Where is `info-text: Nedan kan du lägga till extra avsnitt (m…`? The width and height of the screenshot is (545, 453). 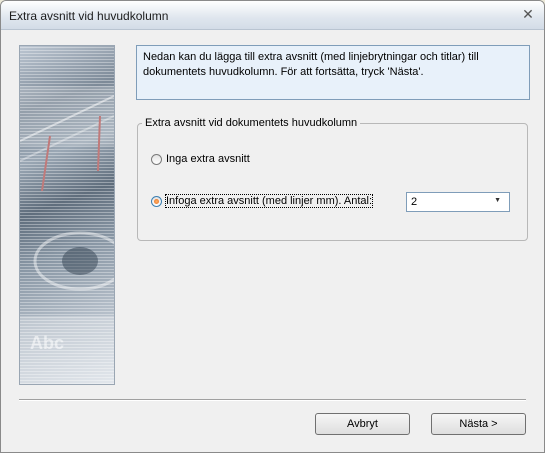
info-text: Nedan kan du lägga till extra avsnitt (m… is located at coordinates (311, 64).